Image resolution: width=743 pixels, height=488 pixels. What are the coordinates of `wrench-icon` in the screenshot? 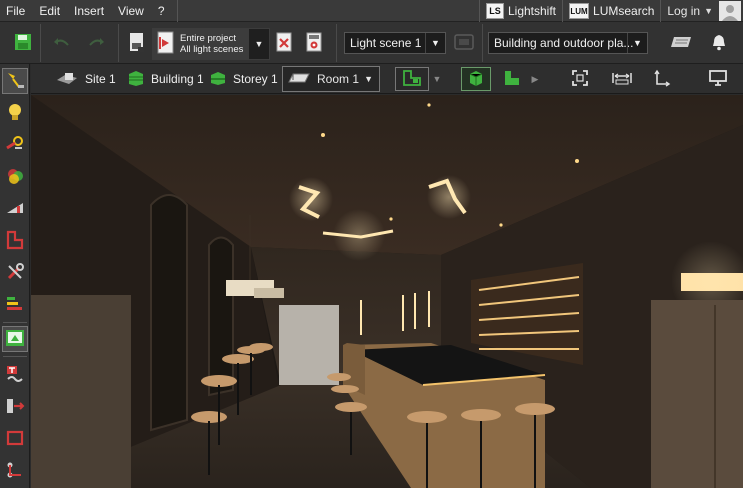 It's located at (15, 273).